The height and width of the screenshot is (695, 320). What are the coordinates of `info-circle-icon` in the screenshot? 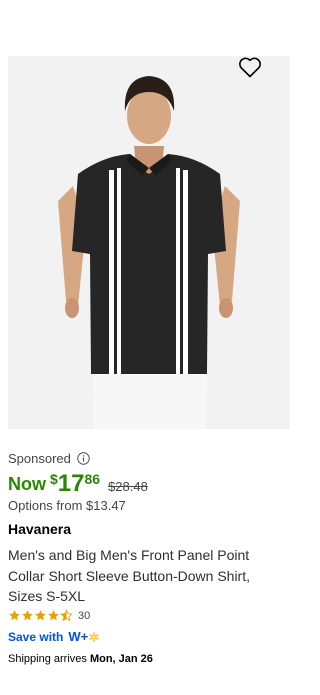 It's located at (83, 458).